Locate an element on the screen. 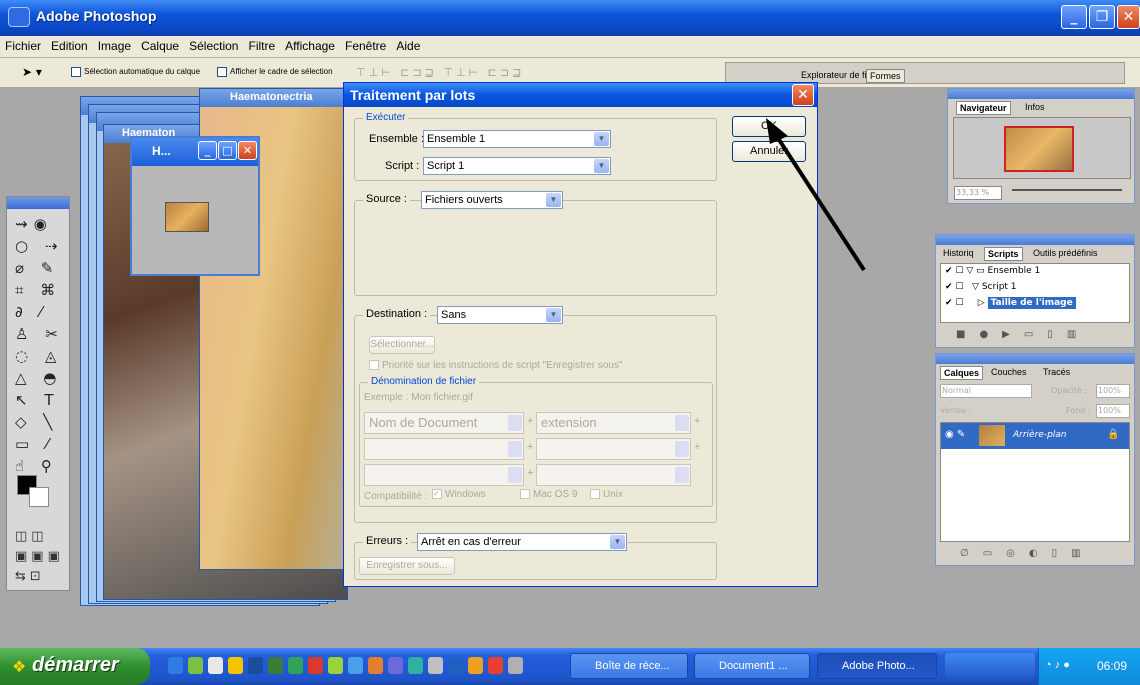 Image resolution: width=1140 pixels, height=685 pixels. tab-scripts: Scripts is located at coordinates (1003, 254).